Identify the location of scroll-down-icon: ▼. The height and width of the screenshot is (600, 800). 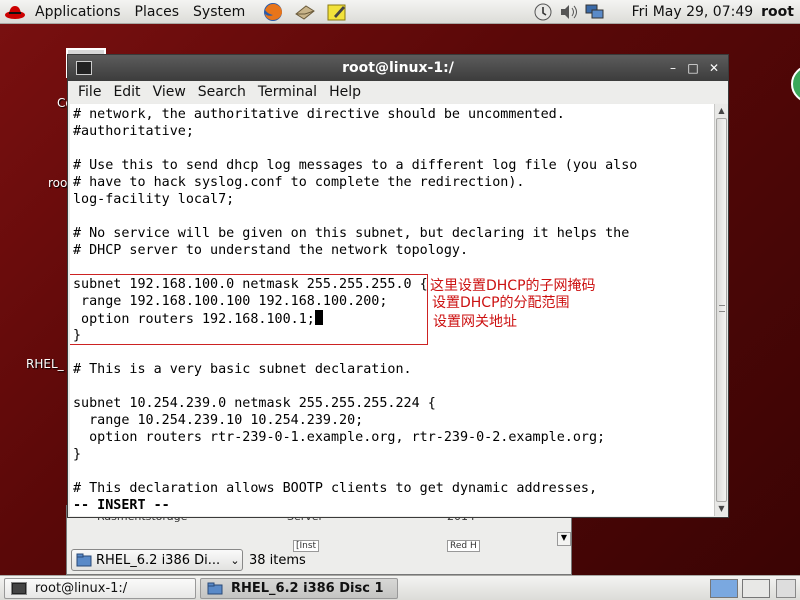
(721, 509).